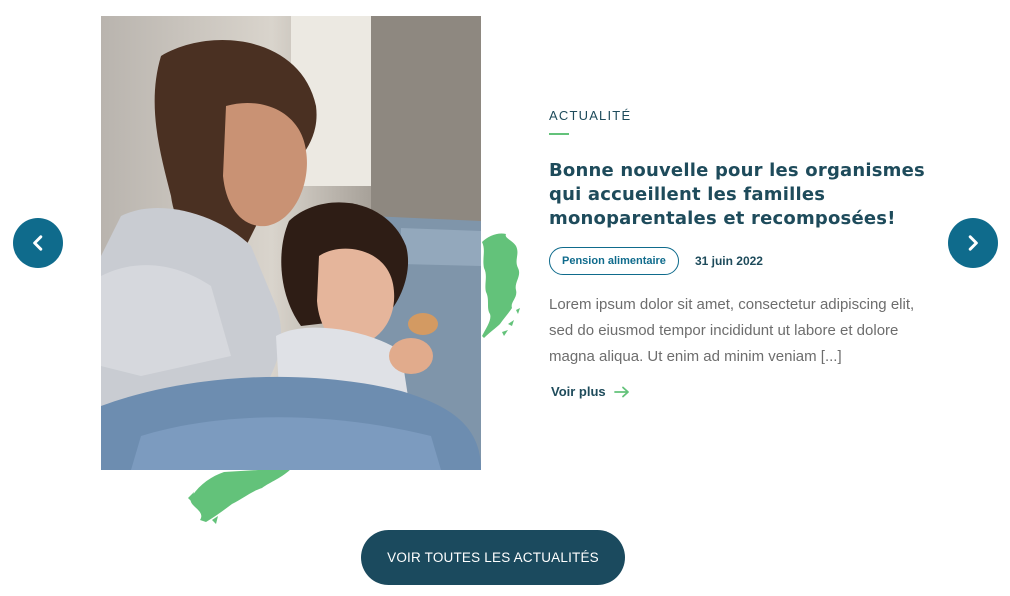 This screenshot has width=1010, height=596. Describe the element at coordinates (621, 391) in the screenshot. I see `arrow-right-icon` at that location.